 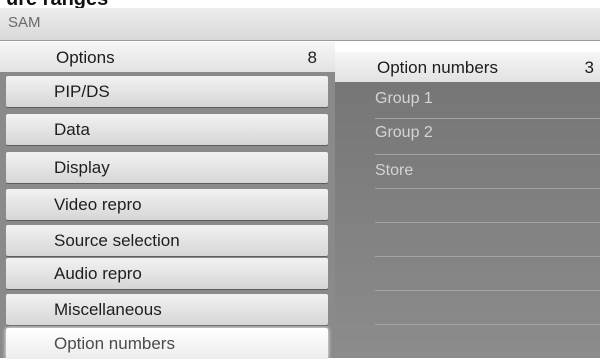 I want to click on menu-item-label: PIP/DS, so click(x=82, y=91).